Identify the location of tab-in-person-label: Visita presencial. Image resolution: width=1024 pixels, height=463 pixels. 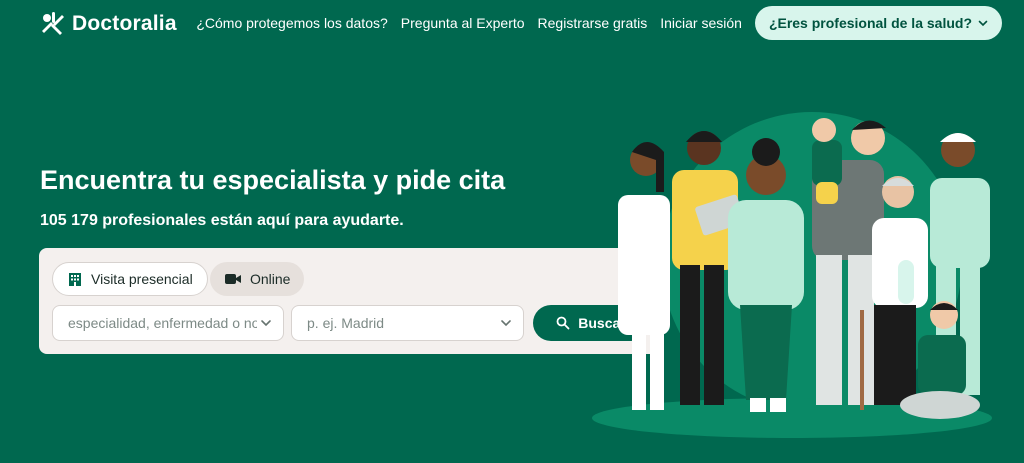
(142, 279).